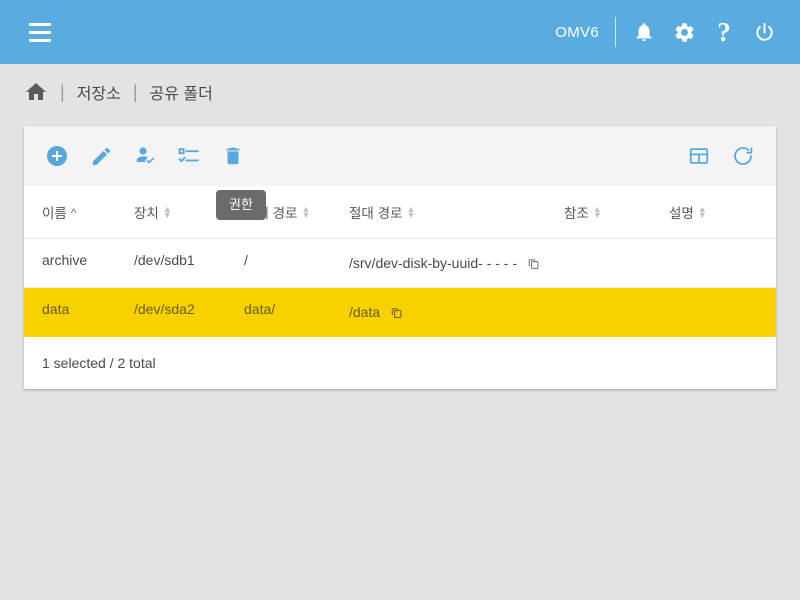 The width and height of the screenshot is (800, 600). What do you see at coordinates (36, 92) in the screenshot?
I see `home-icon` at bounding box center [36, 92].